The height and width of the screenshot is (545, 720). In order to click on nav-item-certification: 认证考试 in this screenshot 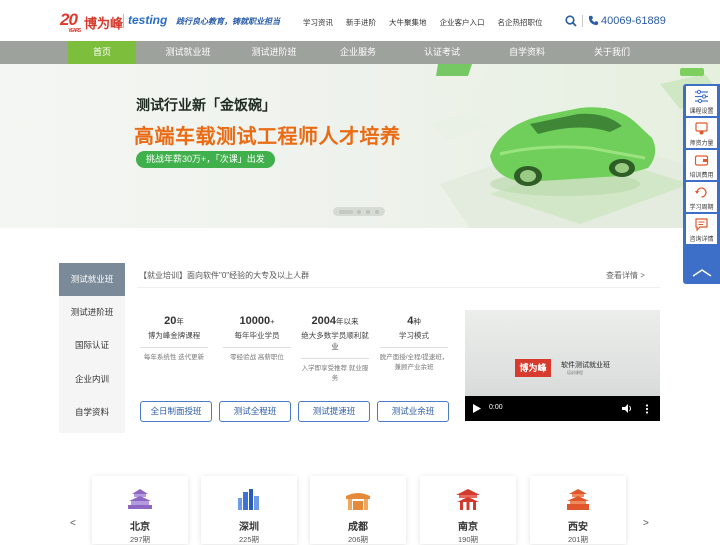, I will do `click(442, 52)`.